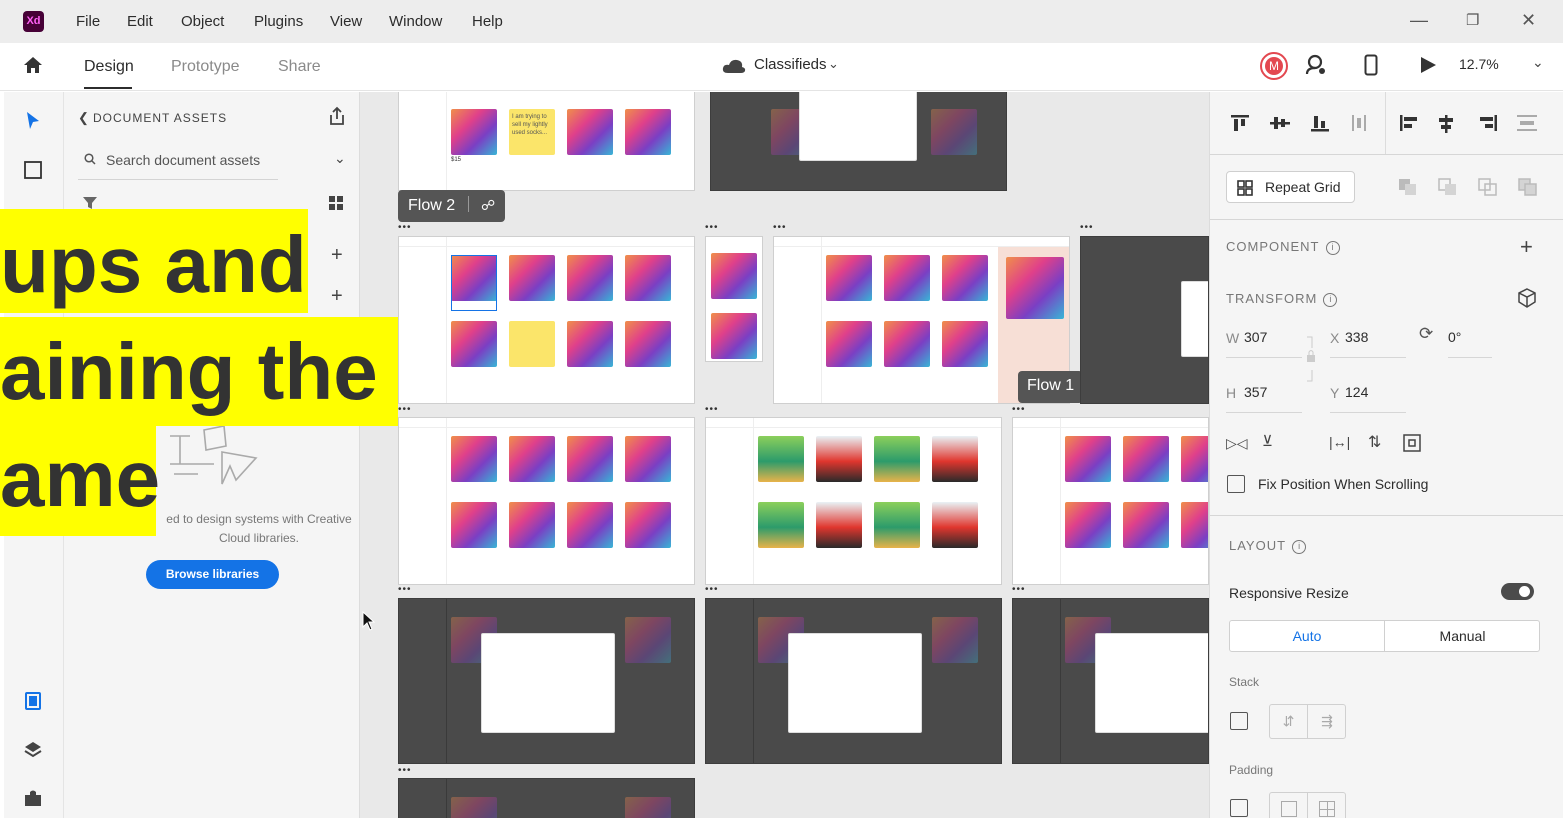 The height and width of the screenshot is (818, 1563). What do you see at coordinates (212, 574) in the screenshot?
I see `browse-libraries-button: Browse libraries` at bounding box center [212, 574].